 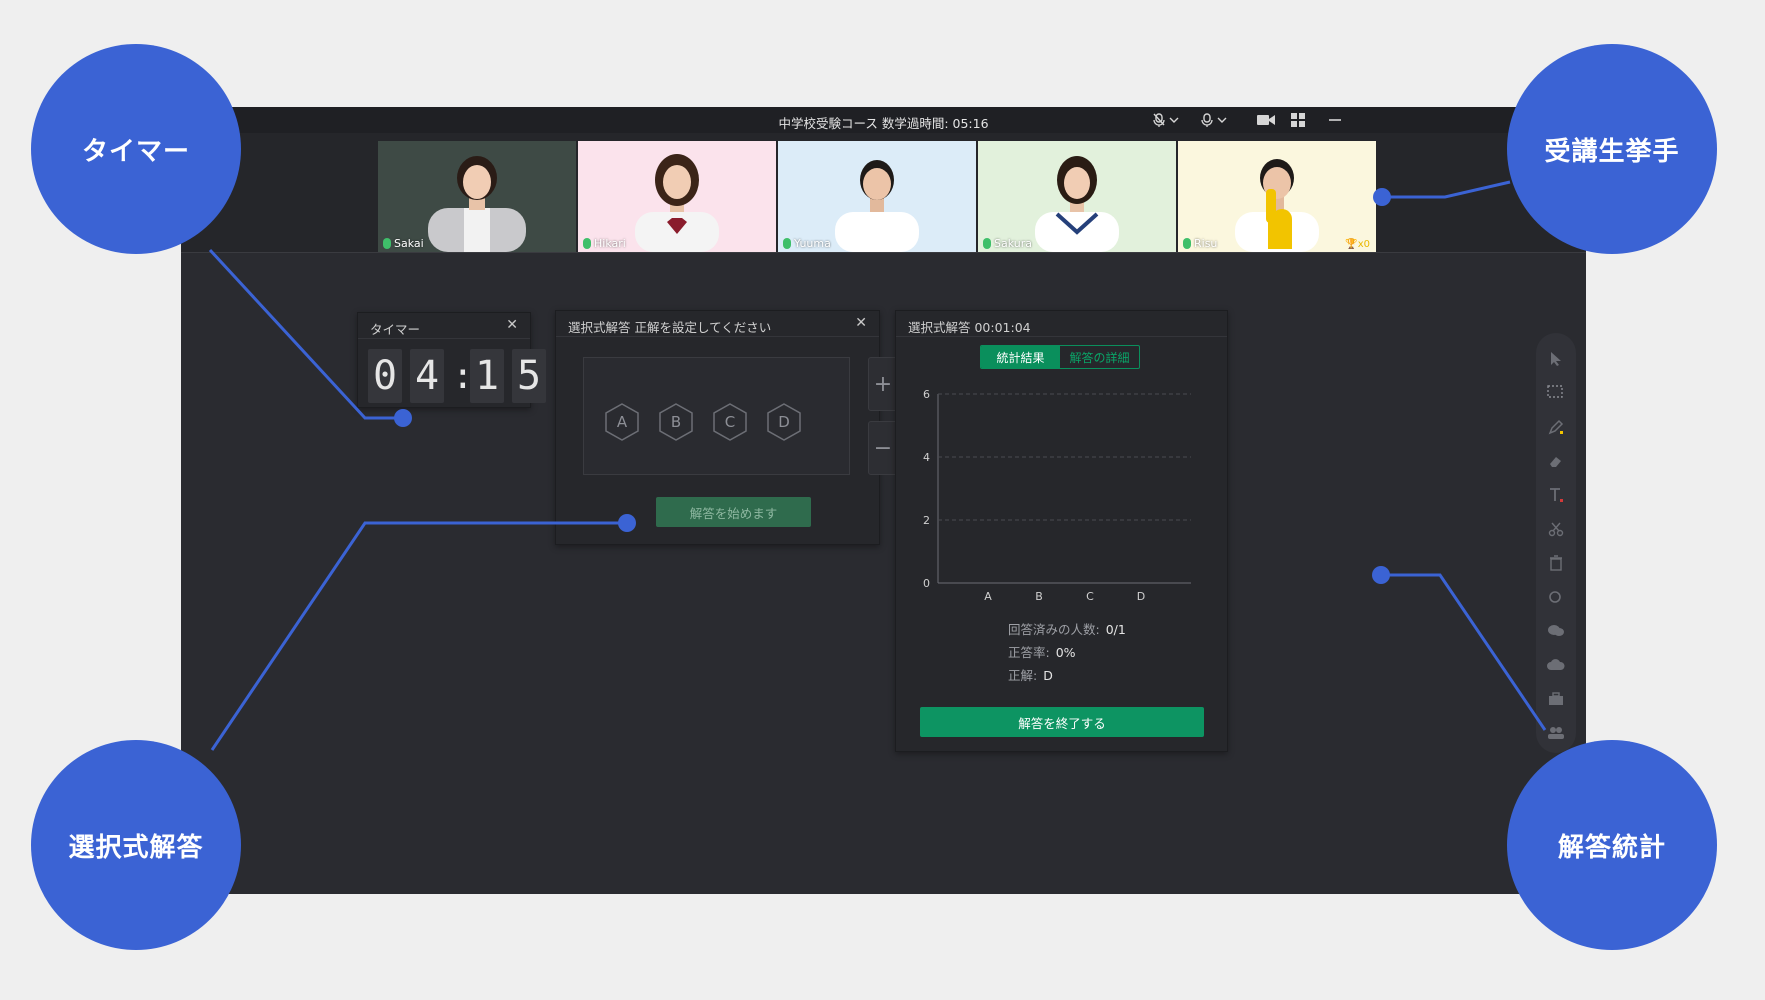 I want to click on participant-name: Sakai, so click(x=403, y=243).